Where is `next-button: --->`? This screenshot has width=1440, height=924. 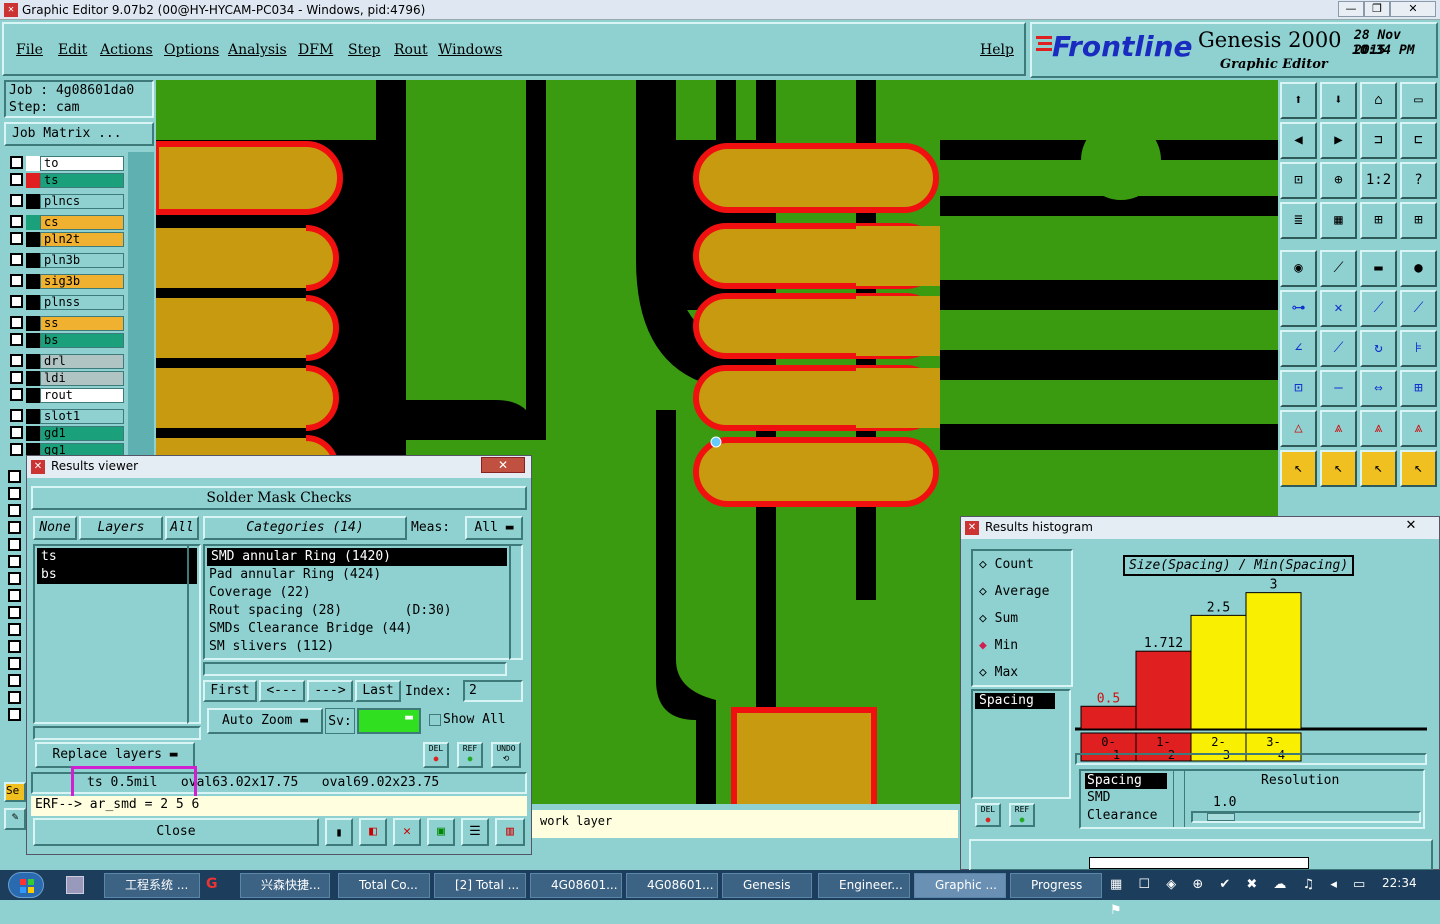
next-button: ---> is located at coordinates (330, 691).